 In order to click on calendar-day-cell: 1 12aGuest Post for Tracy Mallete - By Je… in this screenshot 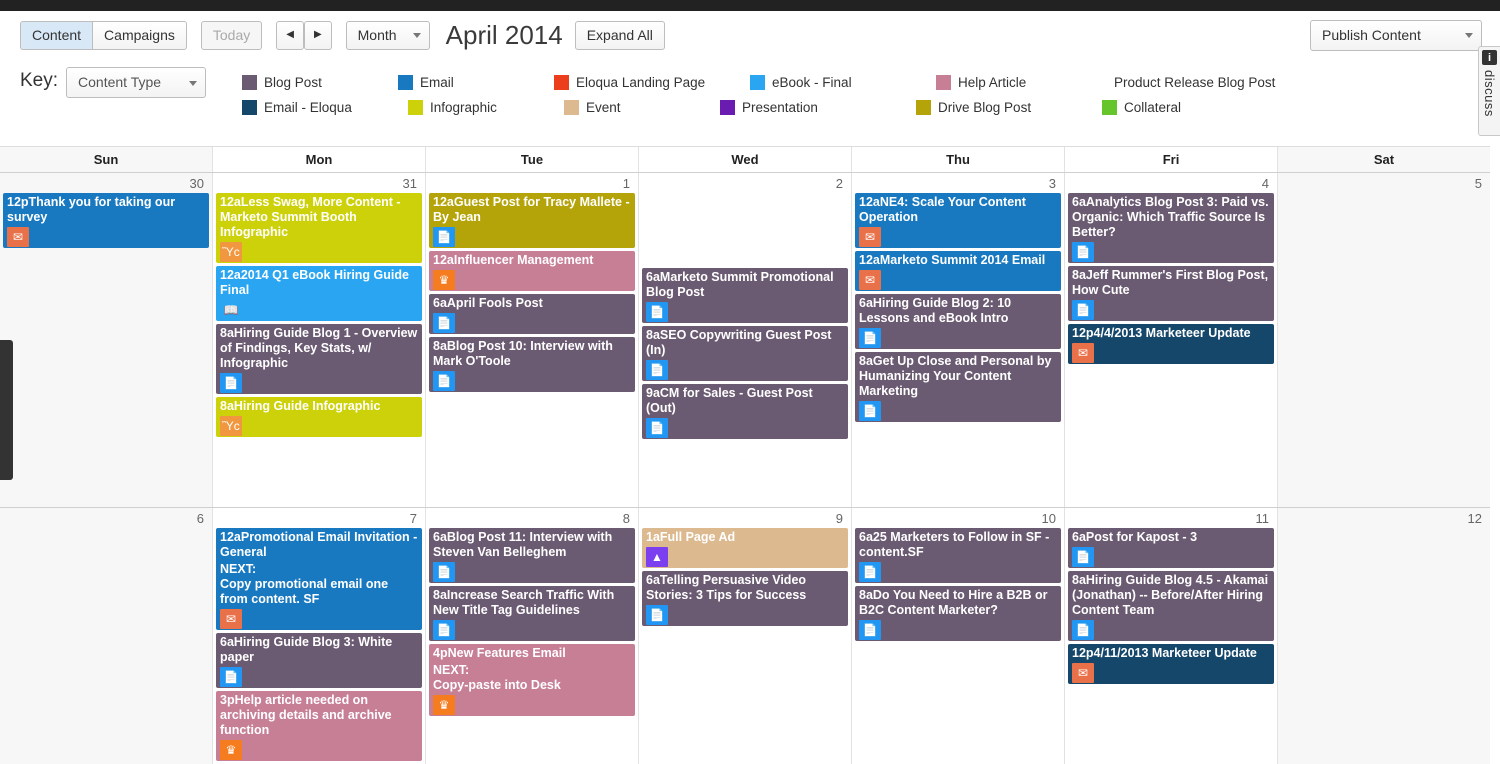, I will do `click(532, 340)`.